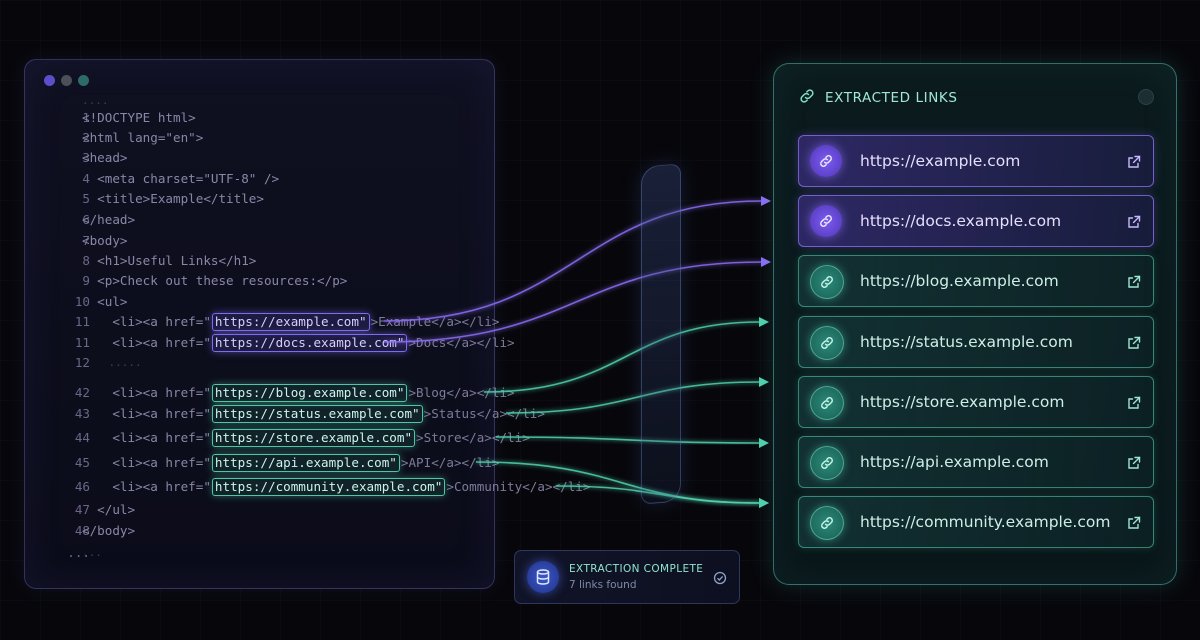 This screenshot has height=640, width=1200. I want to click on panel-title: EXTRACTED LINKS, so click(891, 98).